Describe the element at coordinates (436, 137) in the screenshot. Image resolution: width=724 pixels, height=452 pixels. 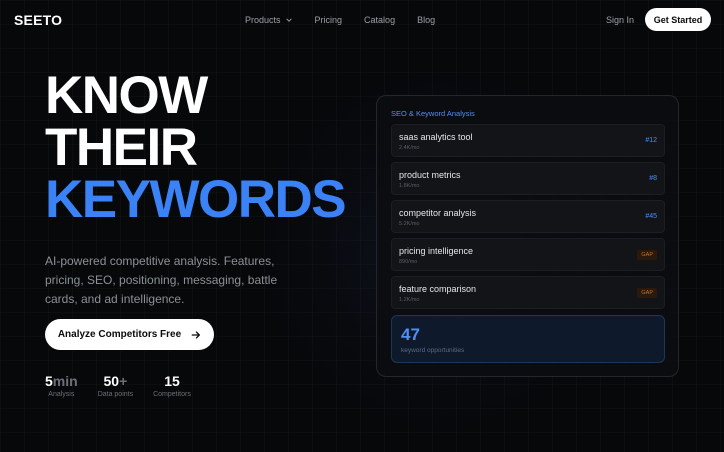
I see `keyword-name: saas analytics tool` at that location.